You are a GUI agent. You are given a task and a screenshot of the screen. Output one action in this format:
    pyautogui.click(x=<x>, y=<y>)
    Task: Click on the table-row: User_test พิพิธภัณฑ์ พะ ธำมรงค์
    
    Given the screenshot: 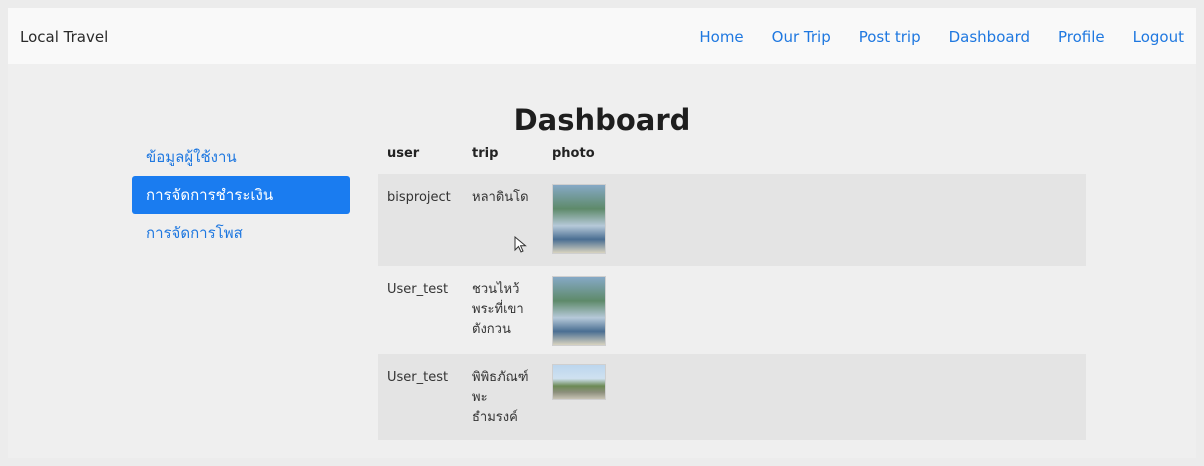 What is the action you would take?
    pyautogui.click(x=732, y=397)
    